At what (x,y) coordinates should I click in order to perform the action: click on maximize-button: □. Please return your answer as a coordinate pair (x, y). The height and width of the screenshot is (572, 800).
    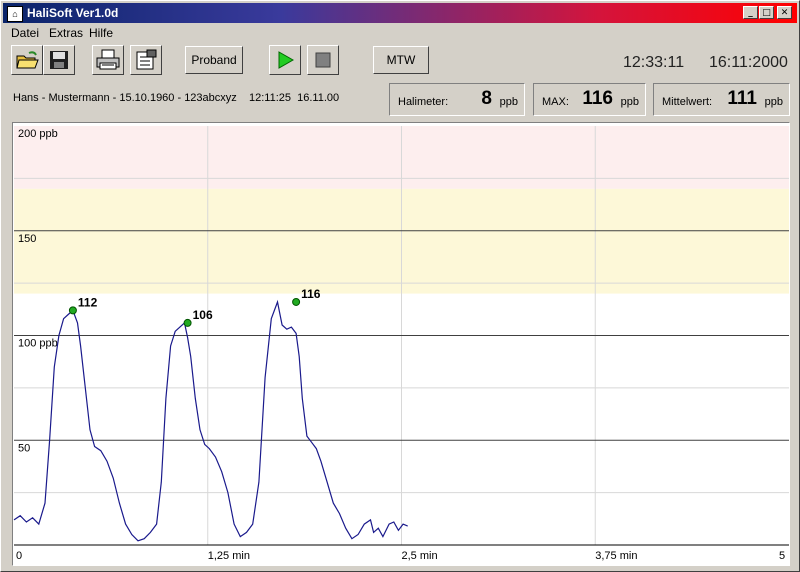
    Looking at the image, I should click on (766, 12).